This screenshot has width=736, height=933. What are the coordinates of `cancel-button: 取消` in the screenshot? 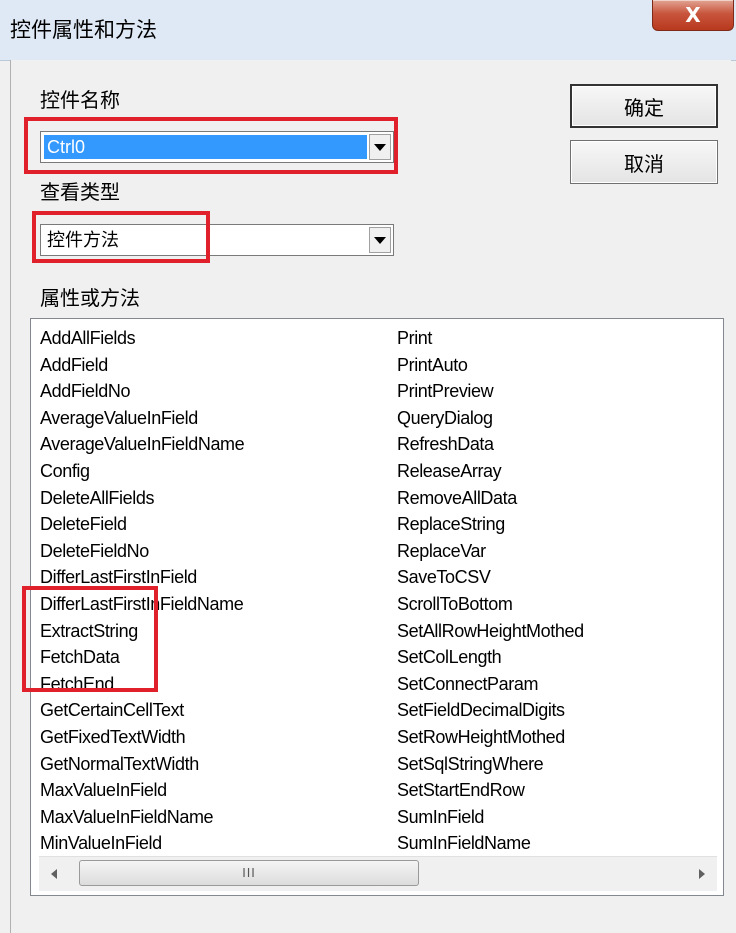 It's located at (644, 162).